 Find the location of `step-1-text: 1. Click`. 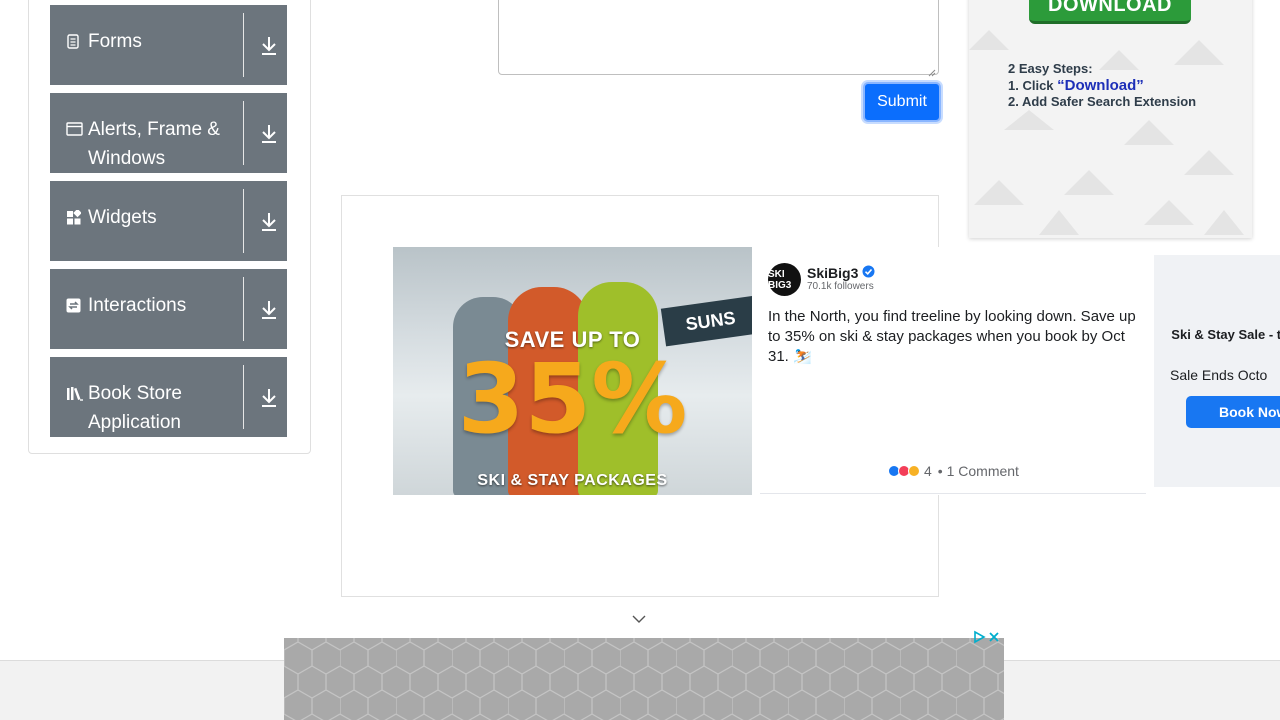

step-1-text: 1. Click is located at coordinates (1033, 85).